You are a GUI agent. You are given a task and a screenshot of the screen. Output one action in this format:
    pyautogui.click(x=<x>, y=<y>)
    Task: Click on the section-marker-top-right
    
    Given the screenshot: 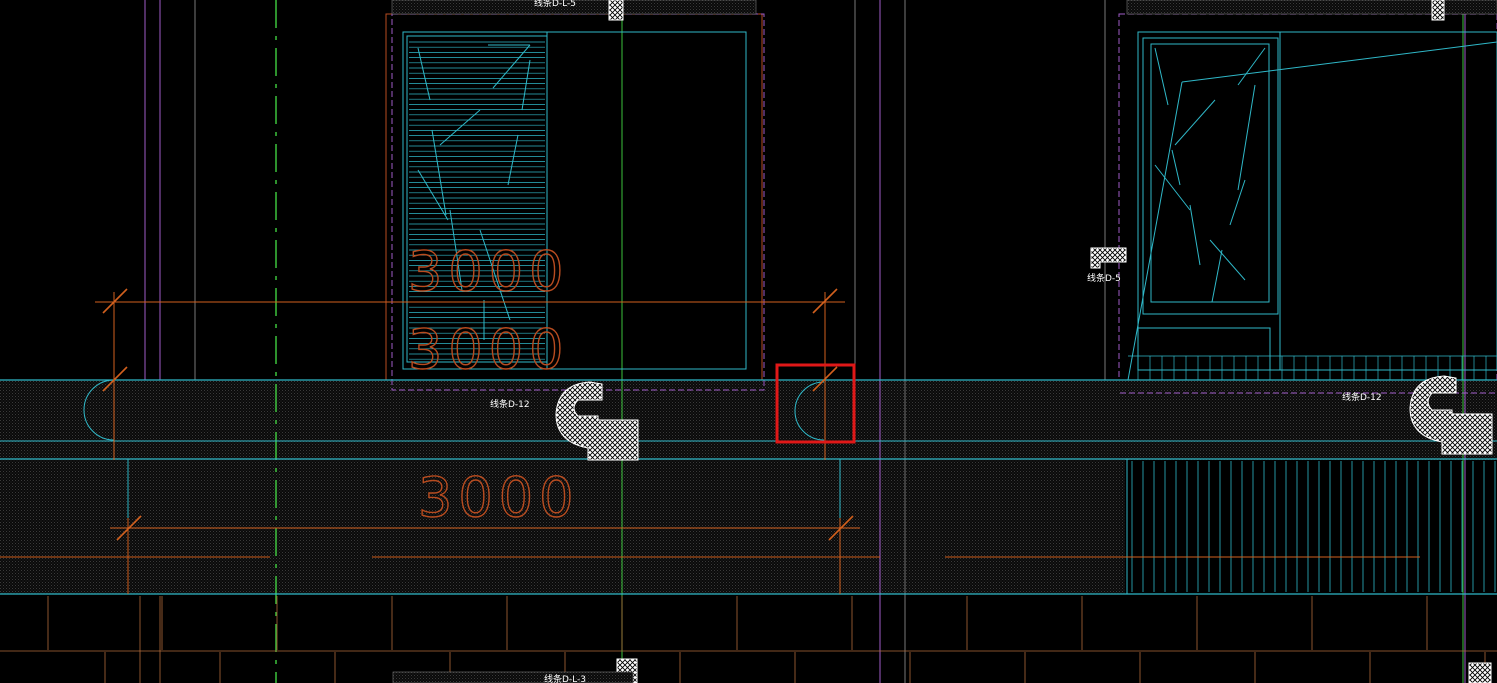 What is the action you would take?
    pyautogui.click(x=1438, y=10)
    